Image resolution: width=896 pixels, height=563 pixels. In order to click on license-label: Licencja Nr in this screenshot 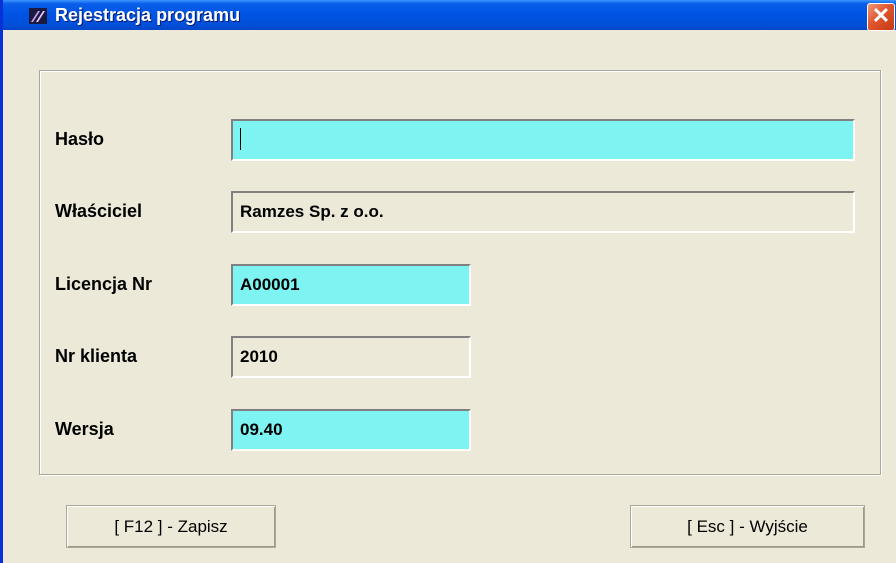, I will do `click(104, 284)`.